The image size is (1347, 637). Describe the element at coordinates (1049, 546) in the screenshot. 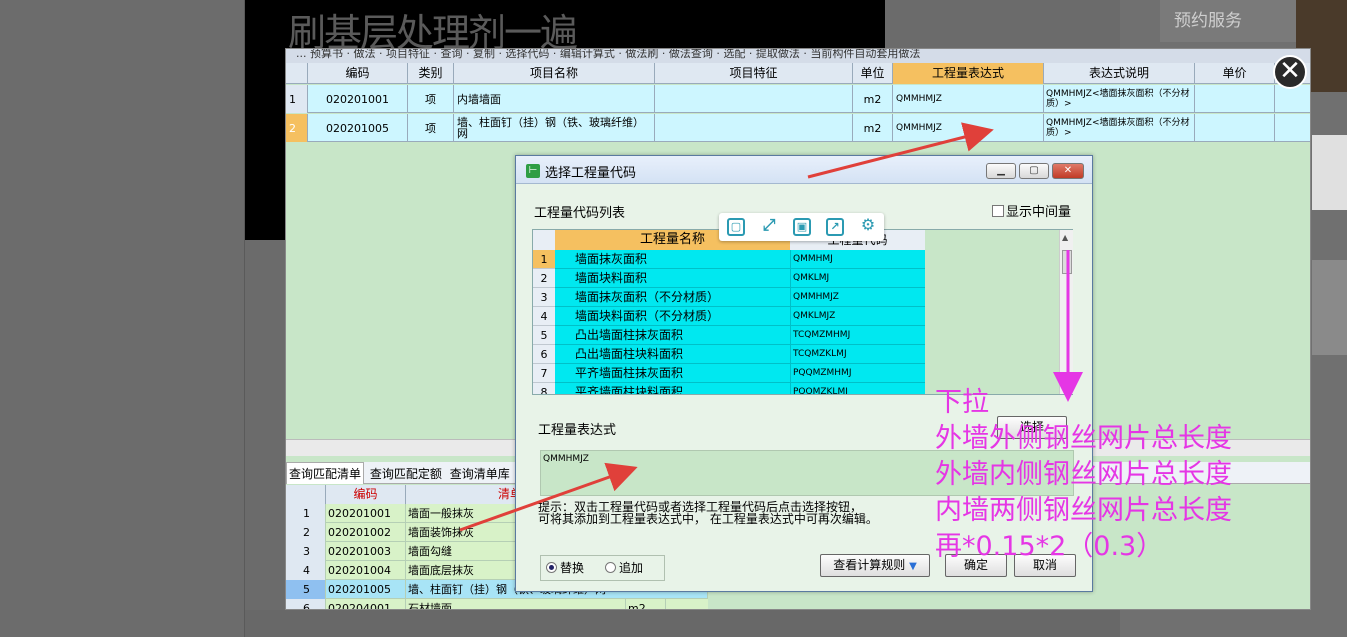

I see `annotation-line: 再*0.15*2（0.3）` at that location.